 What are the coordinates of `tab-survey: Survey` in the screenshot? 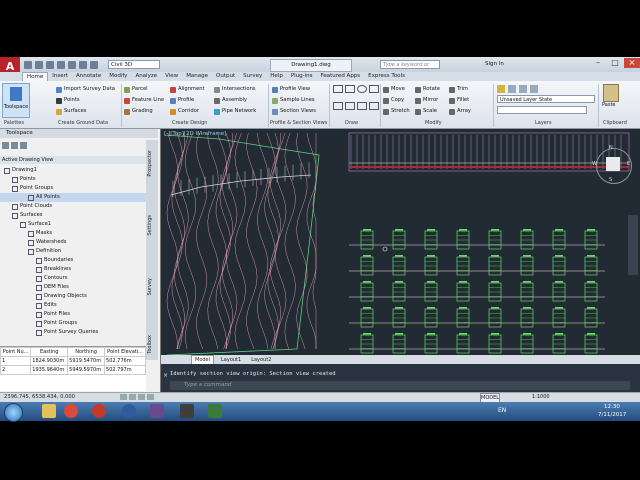 It's located at (152, 286).